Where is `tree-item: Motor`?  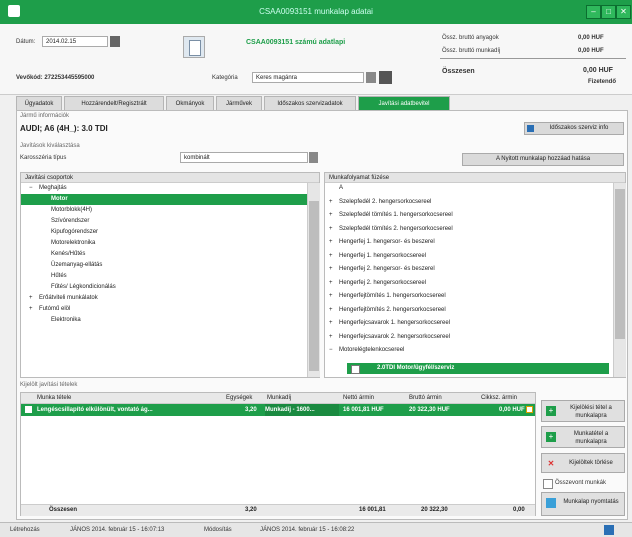
tree-item: Motor is located at coordinates (164, 199).